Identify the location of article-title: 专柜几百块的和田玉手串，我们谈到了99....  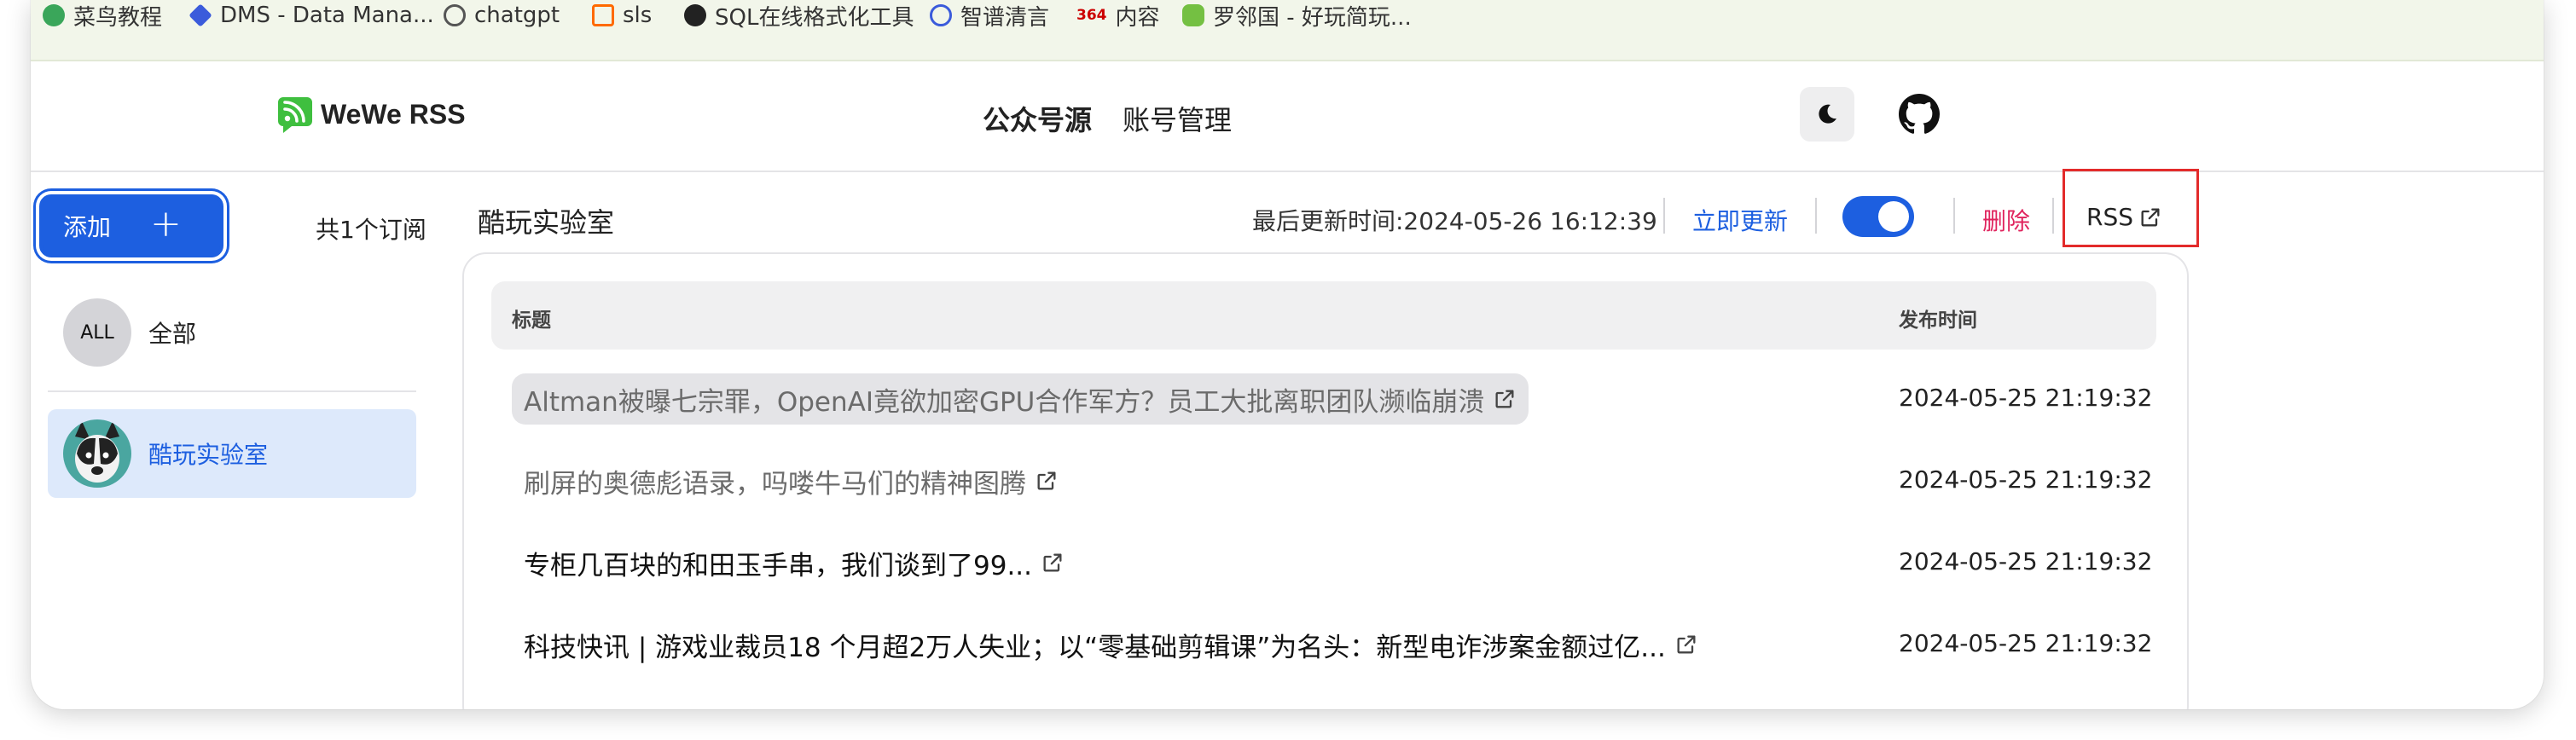
(778, 565).